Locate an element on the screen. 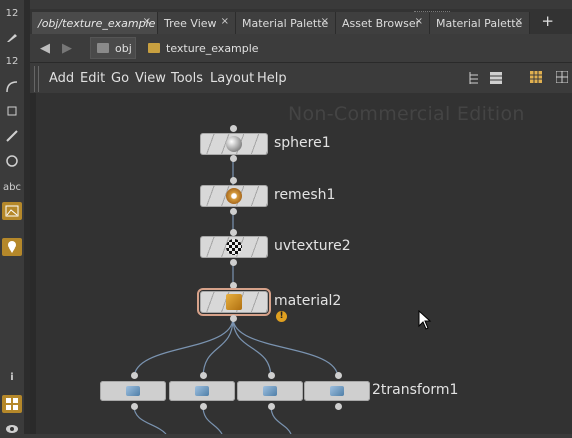 The width and height of the screenshot is (572, 438). node-material2 is located at coordinates (234, 302).